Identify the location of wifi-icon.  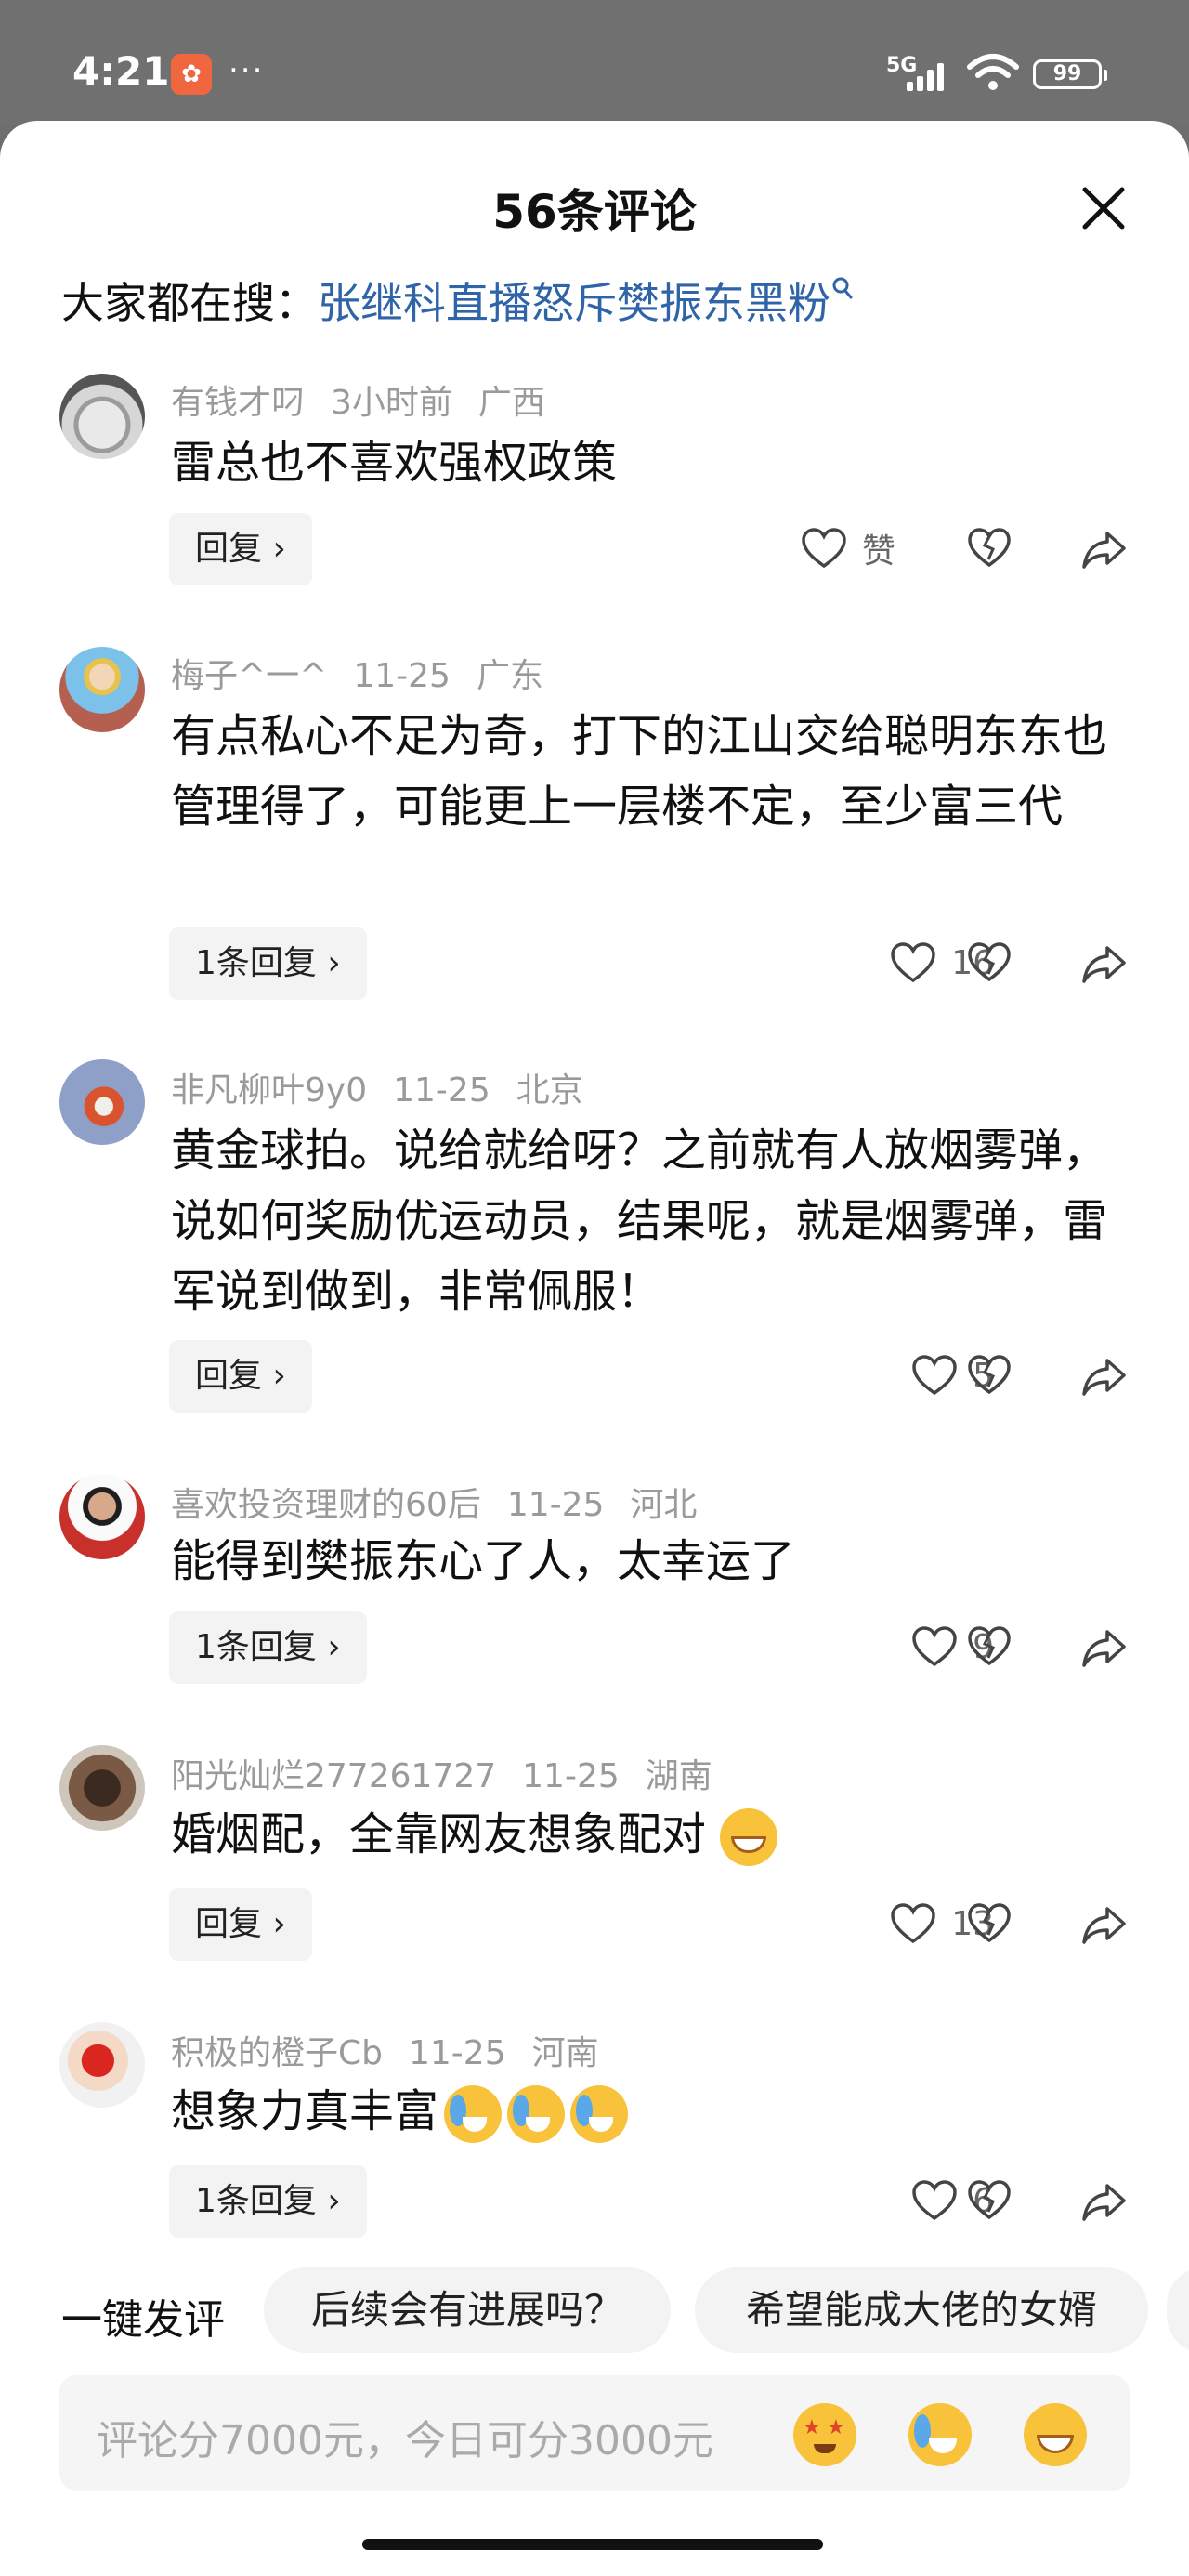
(993, 72).